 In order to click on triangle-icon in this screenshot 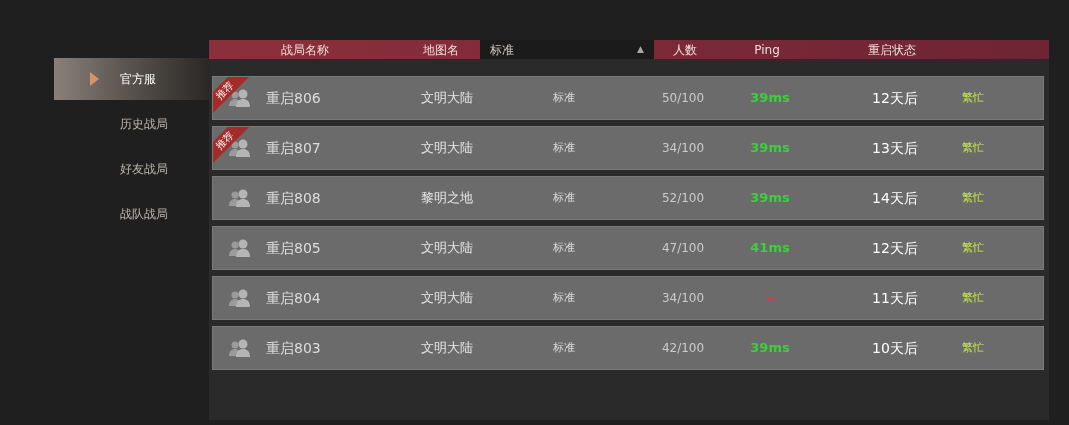, I will do `click(94, 79)`.